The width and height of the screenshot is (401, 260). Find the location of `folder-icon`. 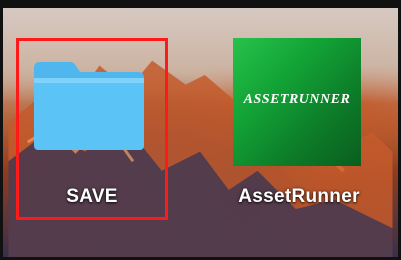

folder-icon is located at coordinates (89, 106).